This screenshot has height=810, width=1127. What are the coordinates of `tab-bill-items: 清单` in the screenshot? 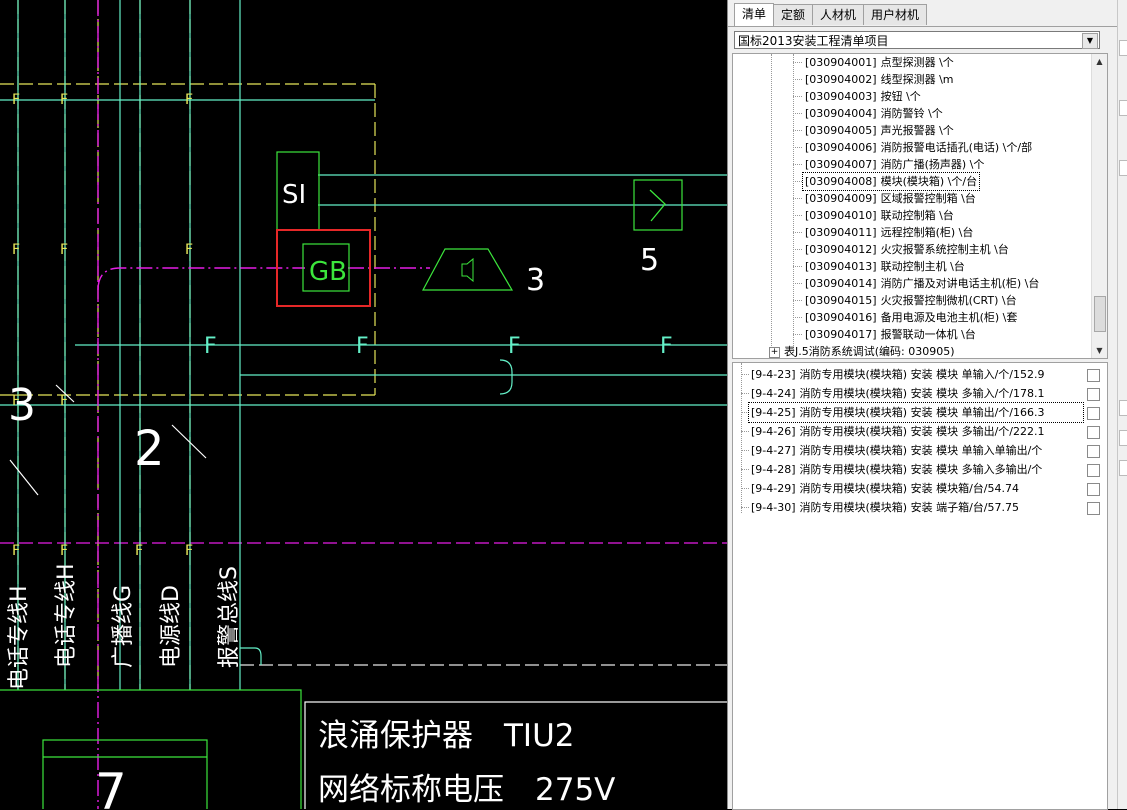 It's located at (754, 14).